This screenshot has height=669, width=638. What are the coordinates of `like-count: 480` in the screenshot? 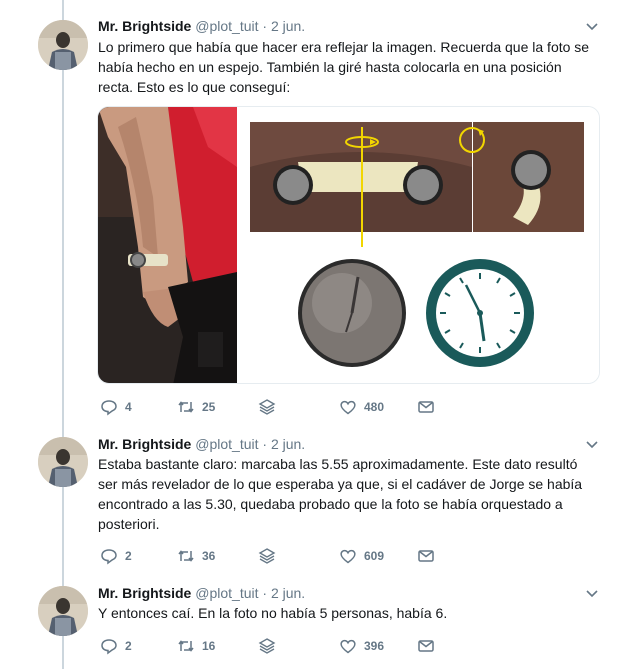 It's located at (374, 407).